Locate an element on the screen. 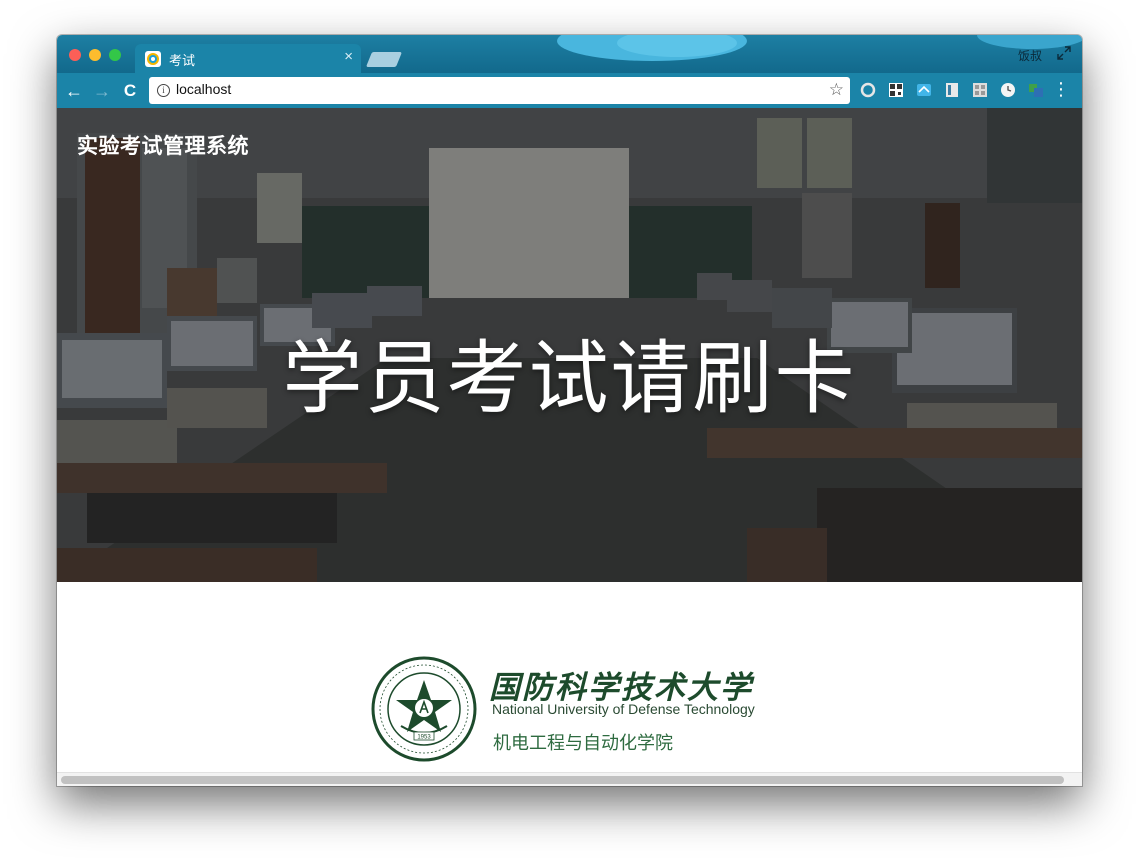 The height and width of the screenshot is (866, 1139). grid-extension-icon is located at coordinates (980, 90).